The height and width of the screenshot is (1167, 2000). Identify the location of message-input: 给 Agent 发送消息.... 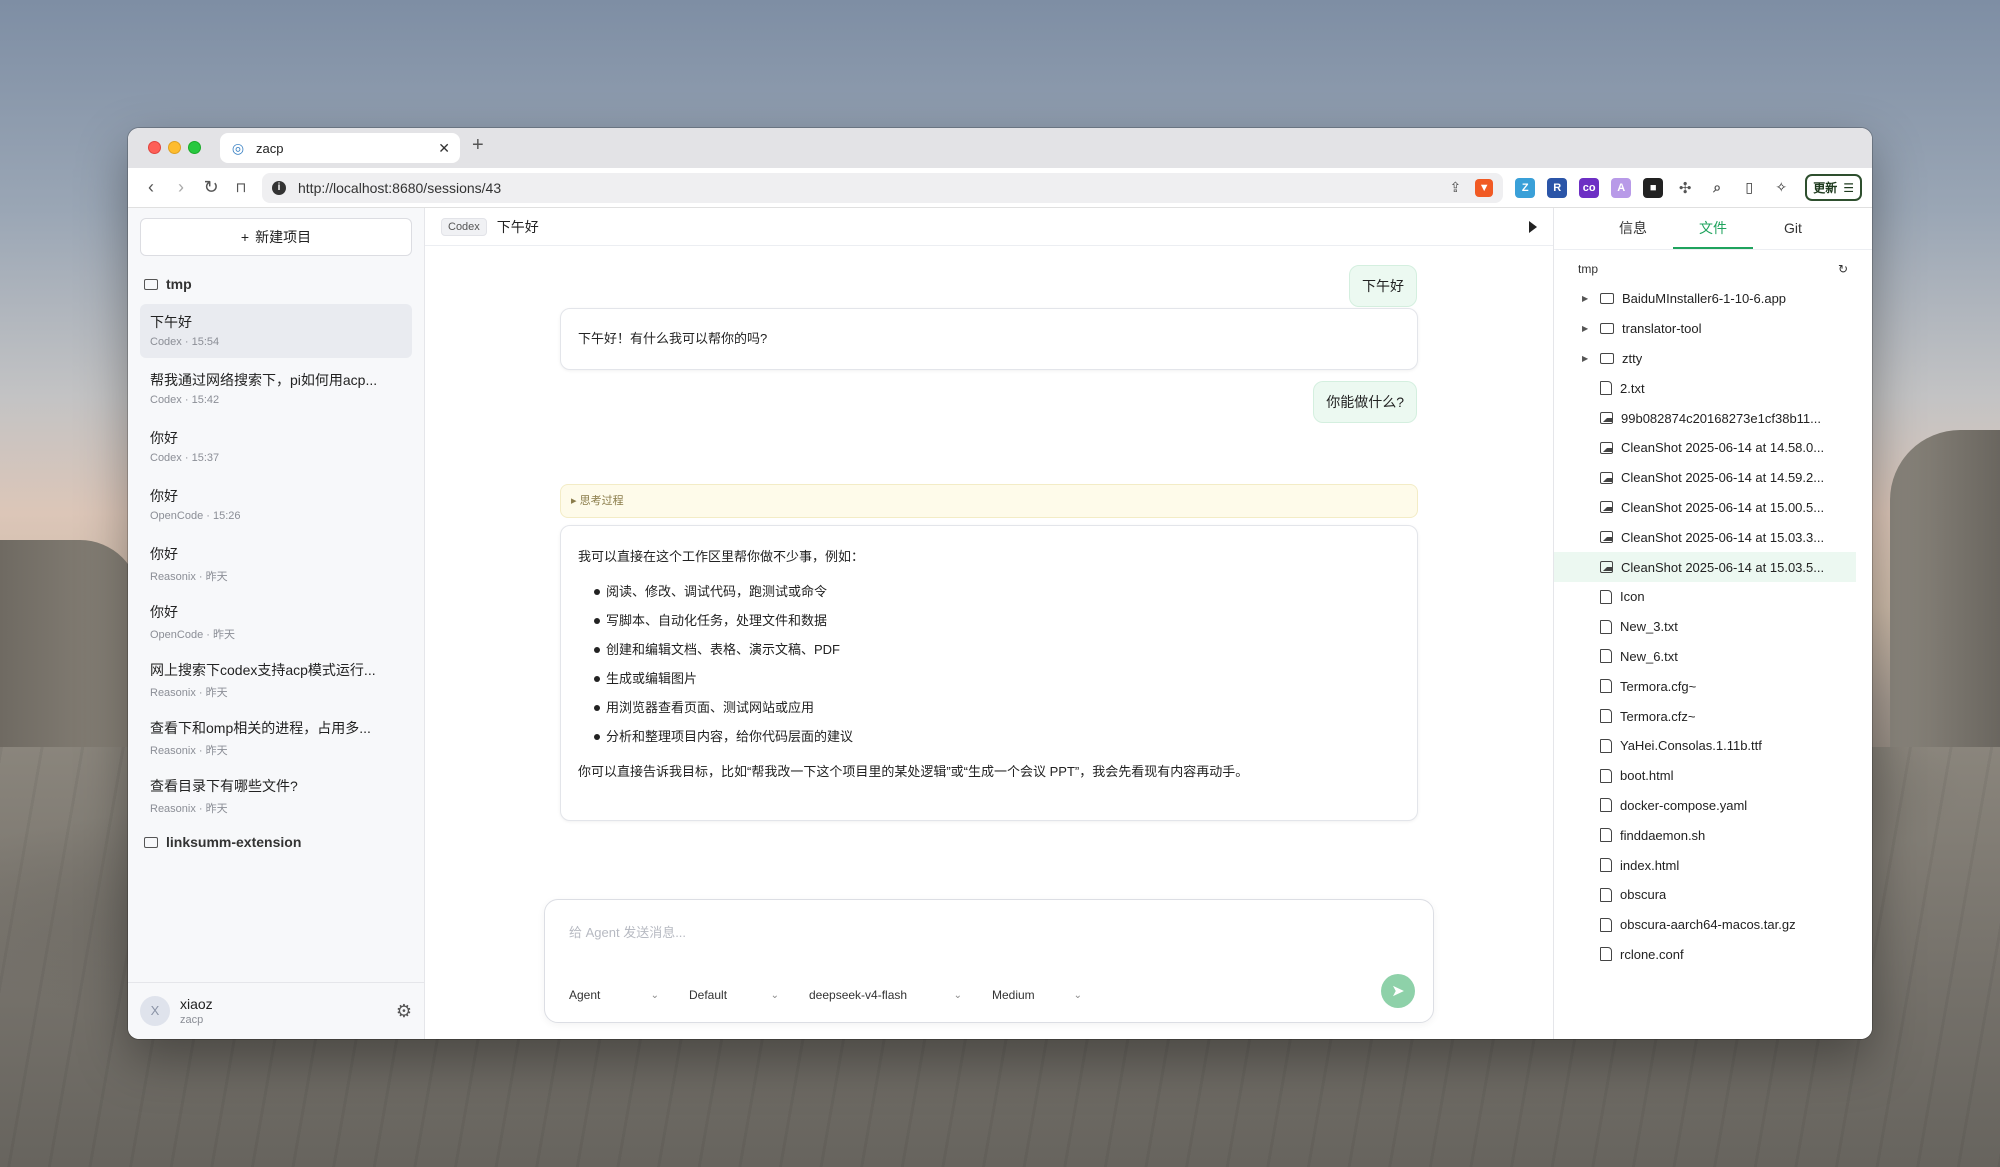
(627, 931).